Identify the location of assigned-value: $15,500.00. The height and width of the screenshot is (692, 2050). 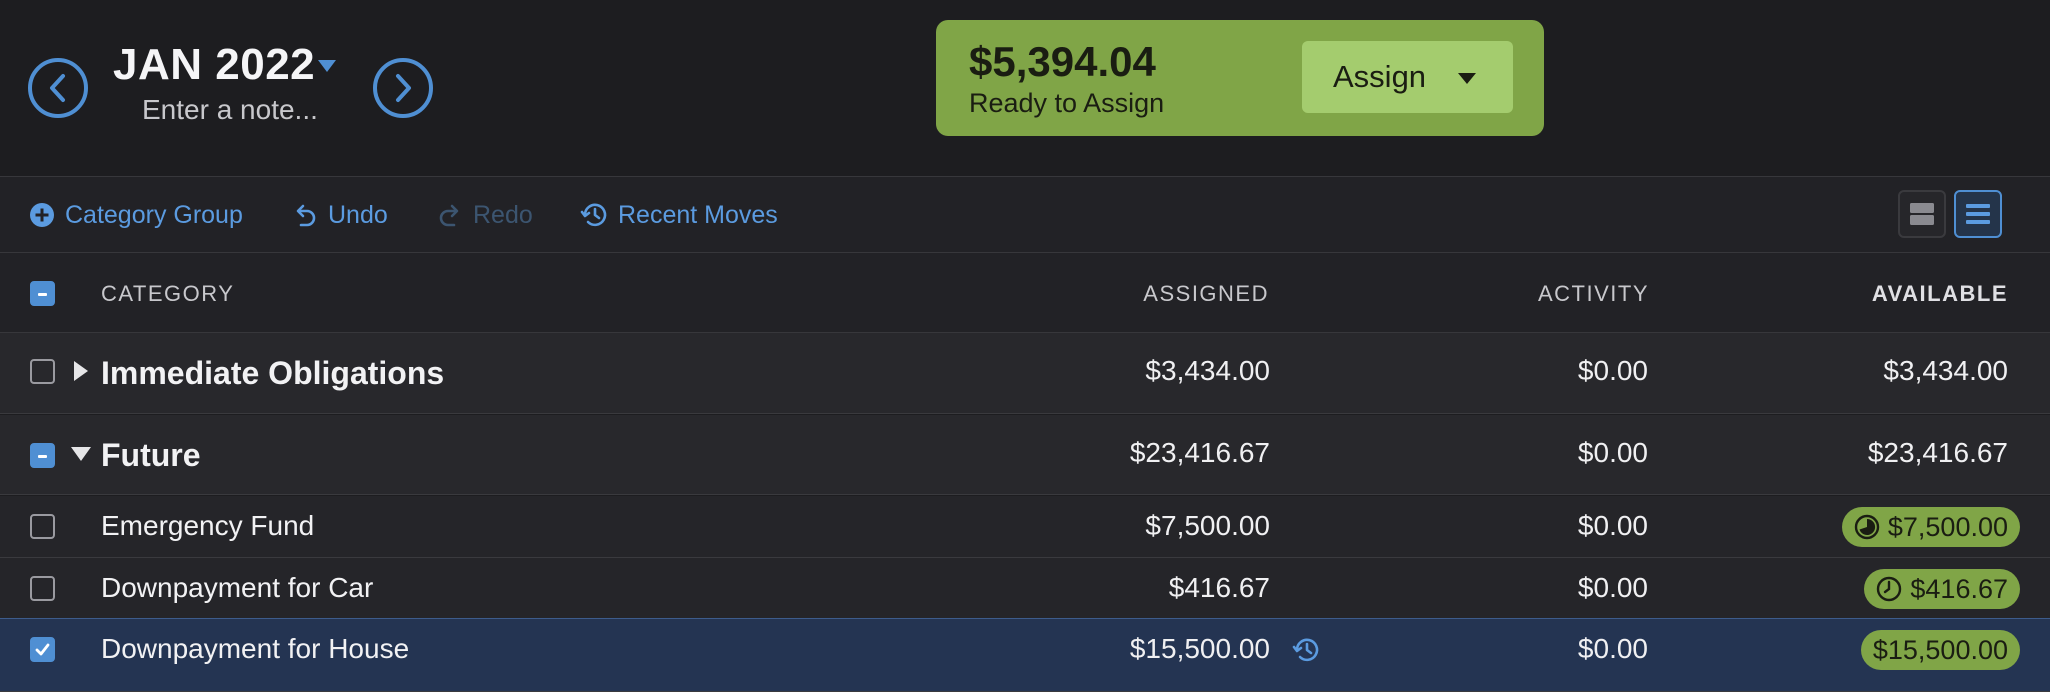
(1200, 649).